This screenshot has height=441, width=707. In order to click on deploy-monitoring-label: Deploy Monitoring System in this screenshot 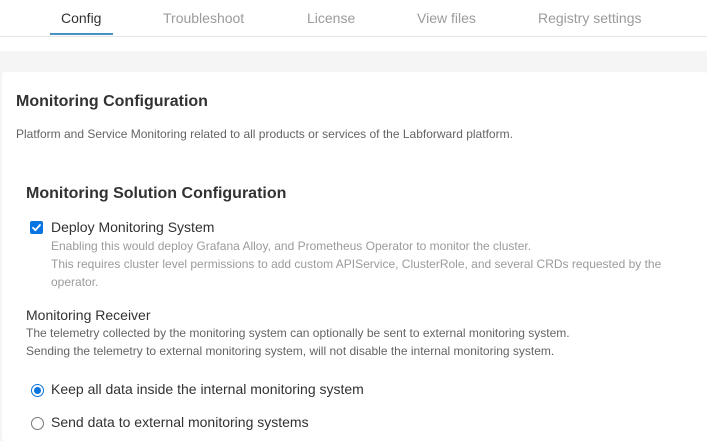, I will do `click(132, 227)`.